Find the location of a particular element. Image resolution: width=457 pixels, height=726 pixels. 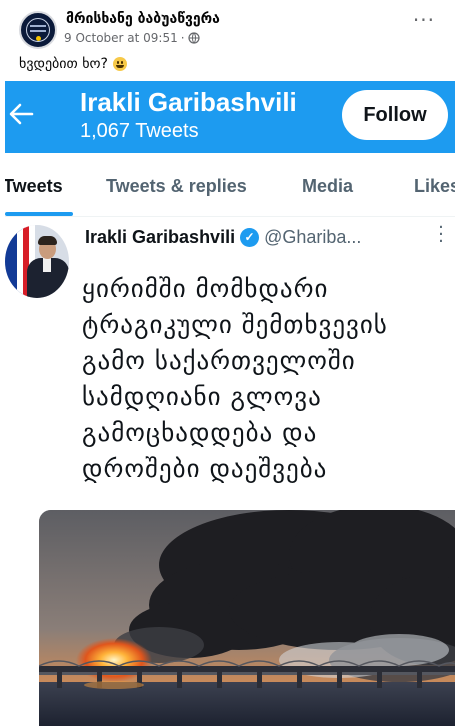

post-meta: 9 October at 09:51 · is located at coordinates (132, 38).